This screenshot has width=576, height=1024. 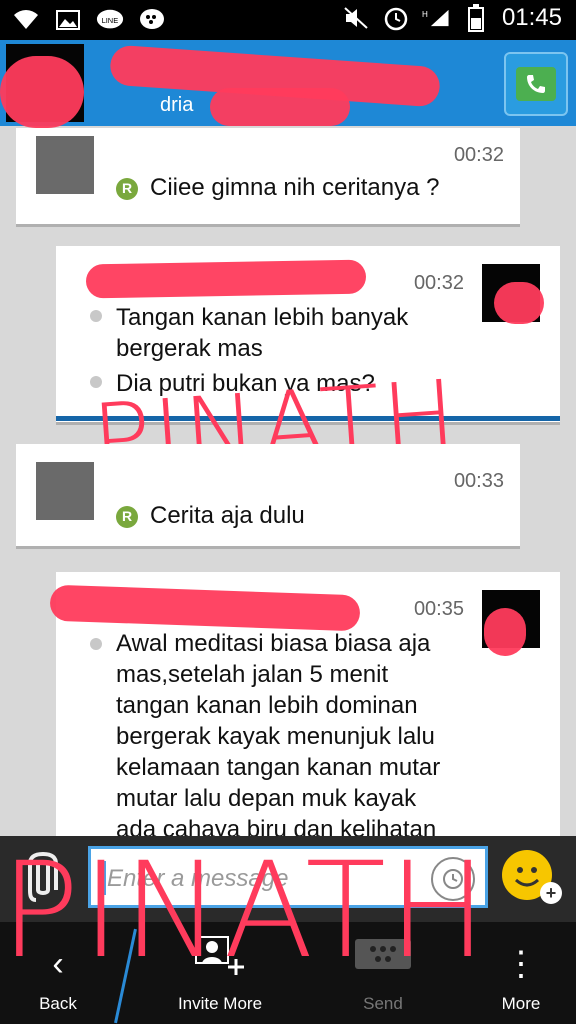 I want to click on image-icon, so click(x=68, y=20).